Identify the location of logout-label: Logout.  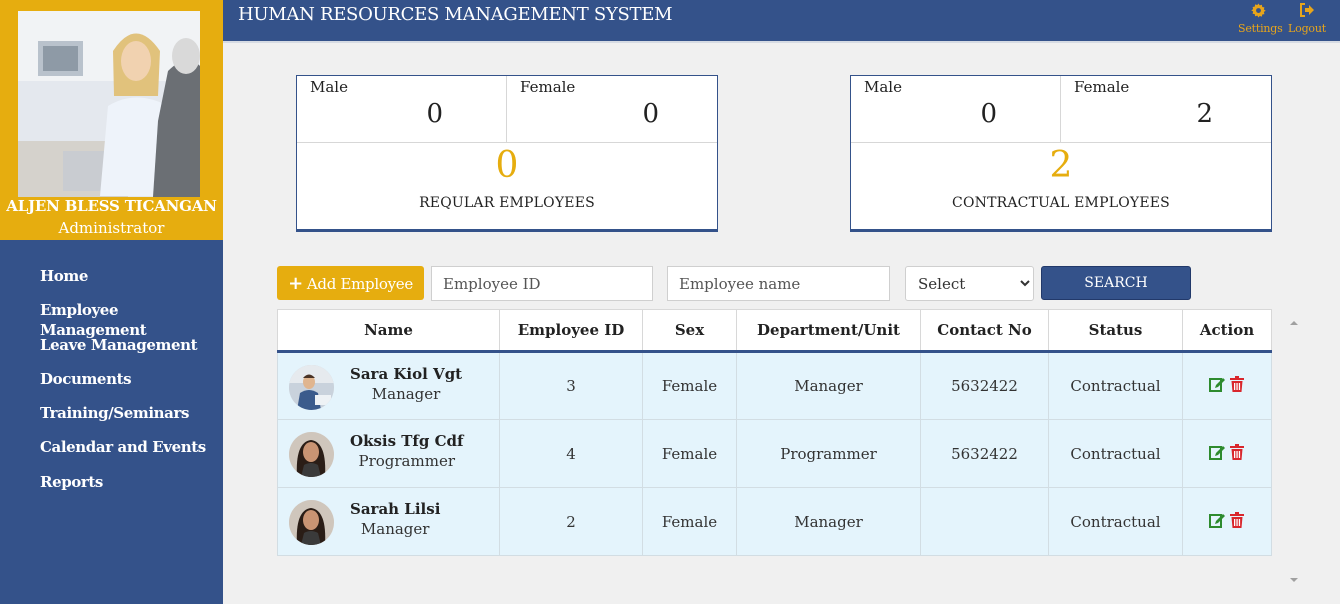
(1307, 28).